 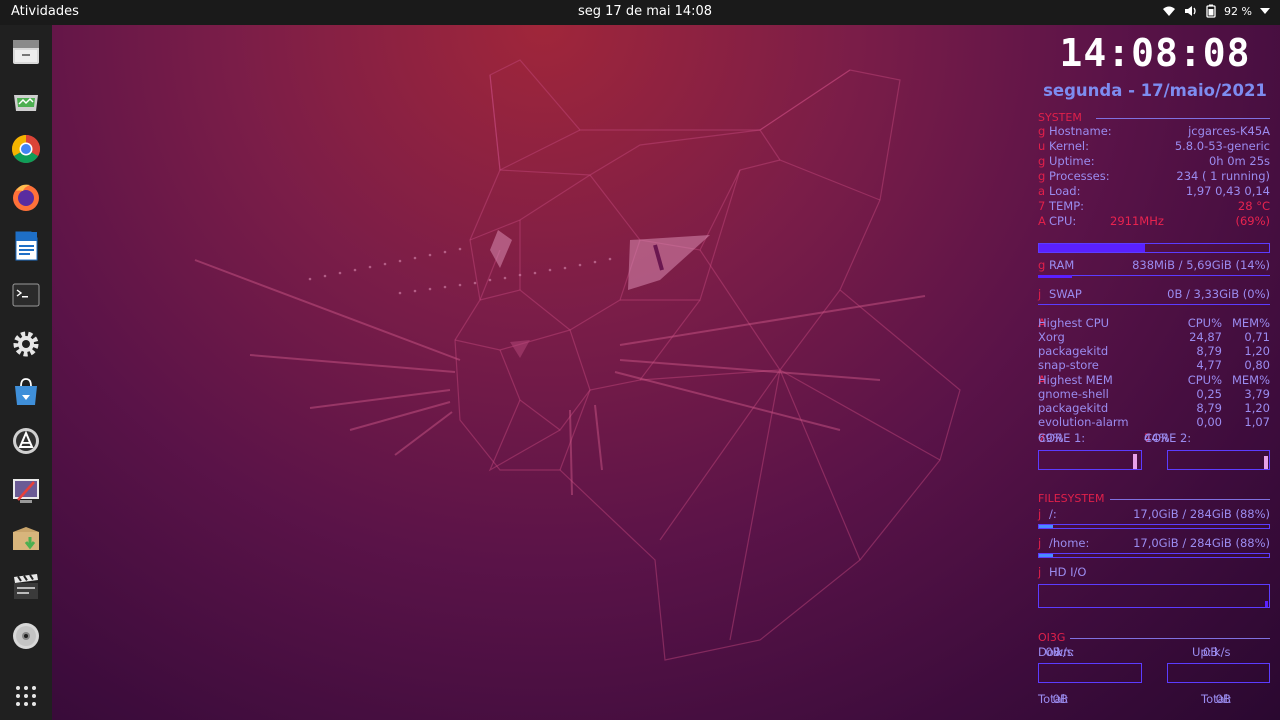 What do you see at coordinates (1154, 498) in the screenshot?
I see `filesystem-section-title: FILESYSTEM` at bounding box center [1154, 498].